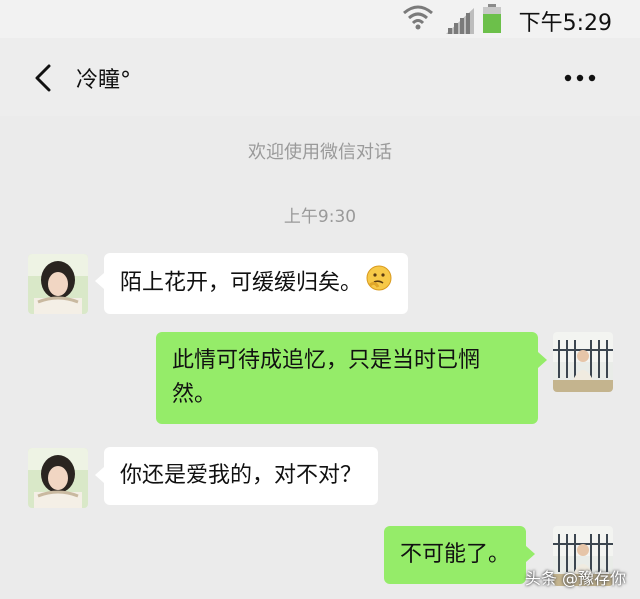  I want to click on welcome-message: 欢迎使用微信对话, so click(320, 152).